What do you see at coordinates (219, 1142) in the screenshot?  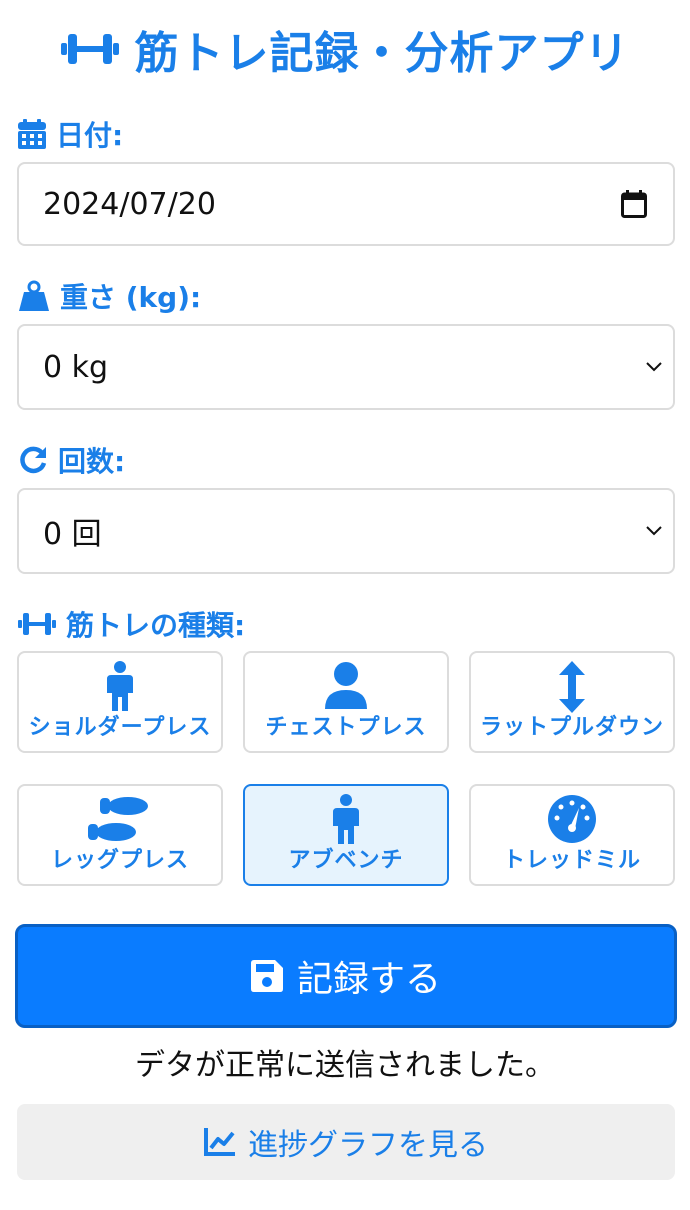 I see `chart-line-icon` at bounding box center [219, 1142].